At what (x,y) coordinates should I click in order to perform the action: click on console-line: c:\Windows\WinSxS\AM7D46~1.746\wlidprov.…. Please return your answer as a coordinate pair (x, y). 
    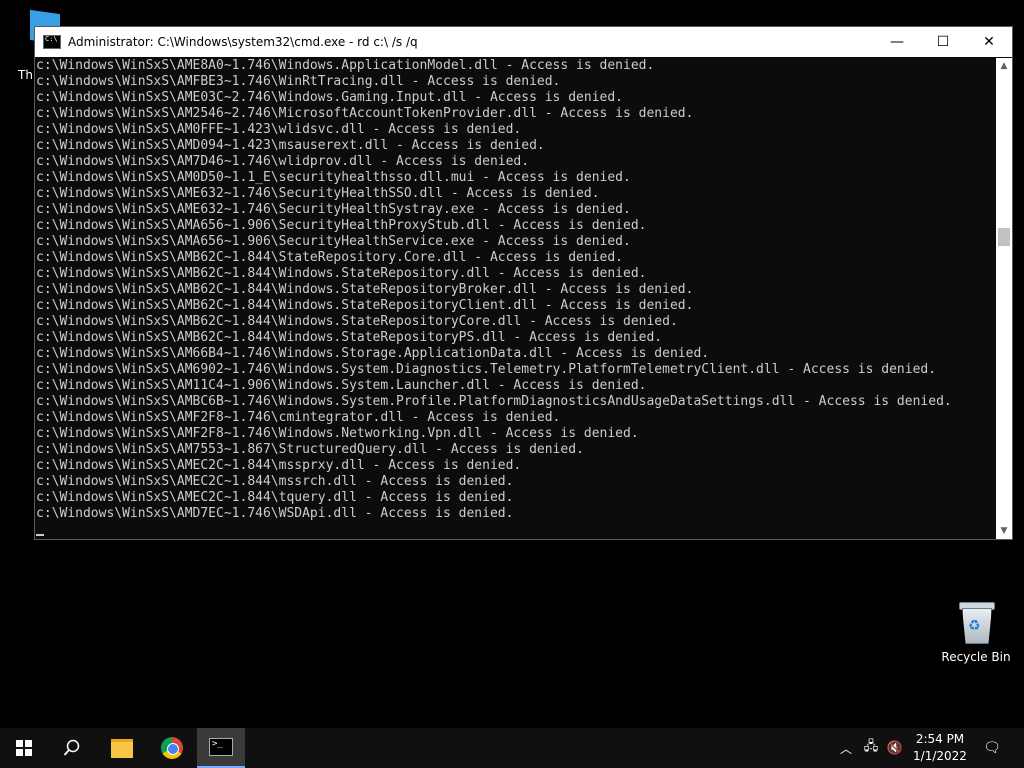
    Looking at the image, I should click on (283, 161).